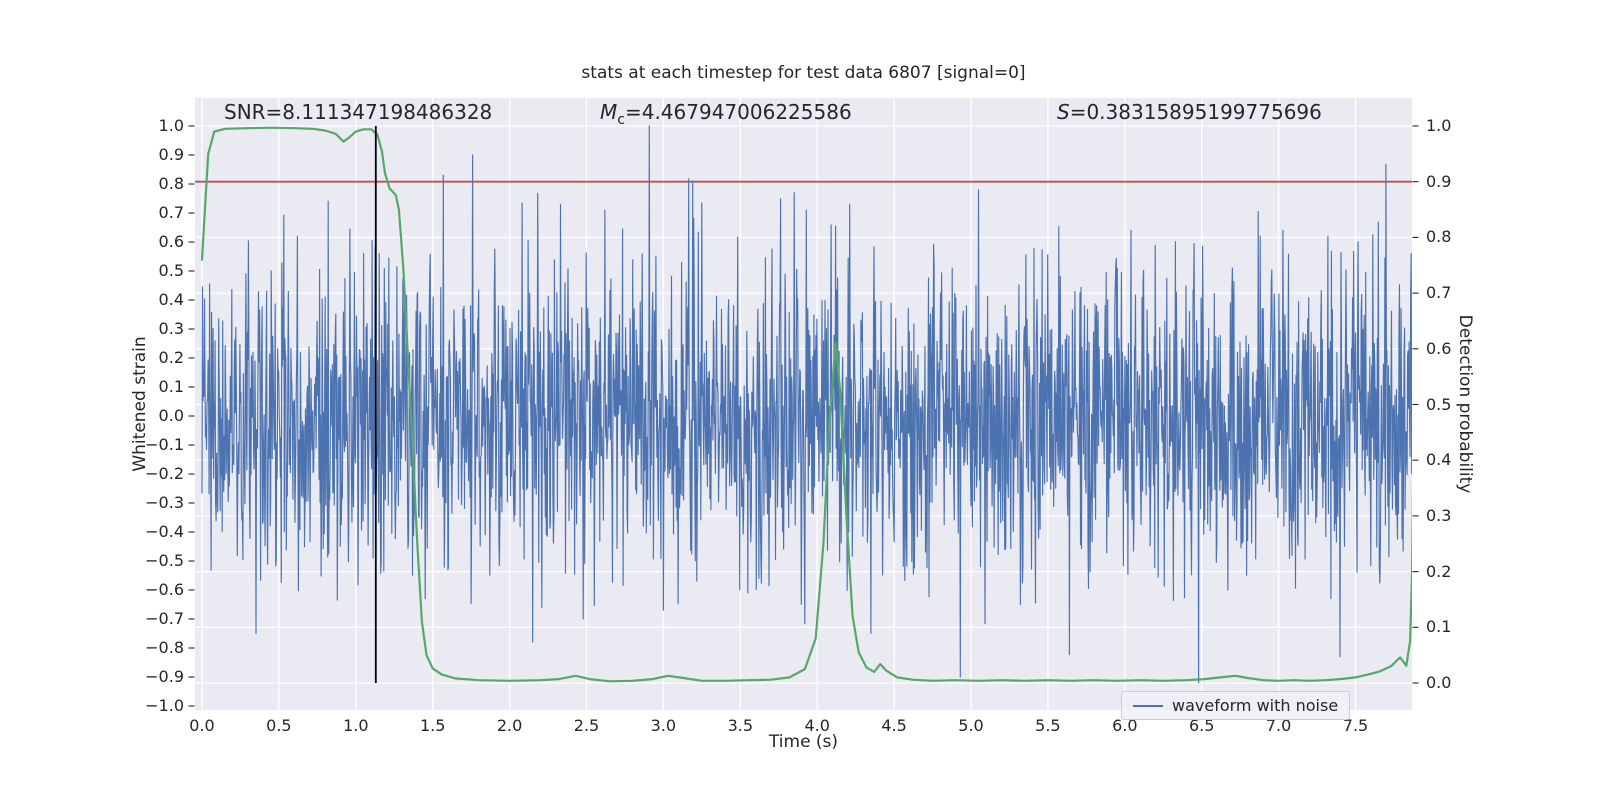 Image resolution: width=1600 pixels, height=800 pixels. Describe the element at coordinates (1439, 181) in the screenshot. I see `right-tick-label: 0.9` at that location.